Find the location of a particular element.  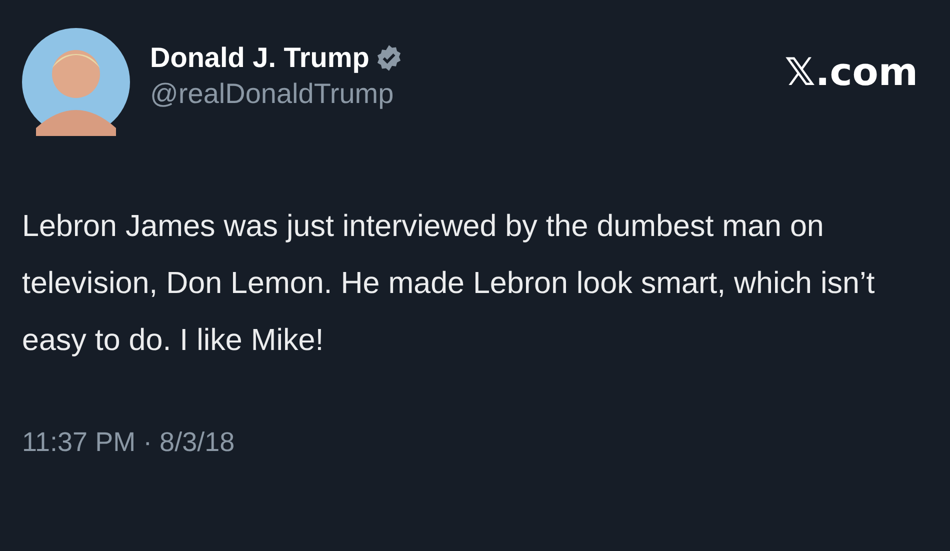

post-timestamp: 11:37 PM · 8/3/18 is located at coordinates (128, 442).